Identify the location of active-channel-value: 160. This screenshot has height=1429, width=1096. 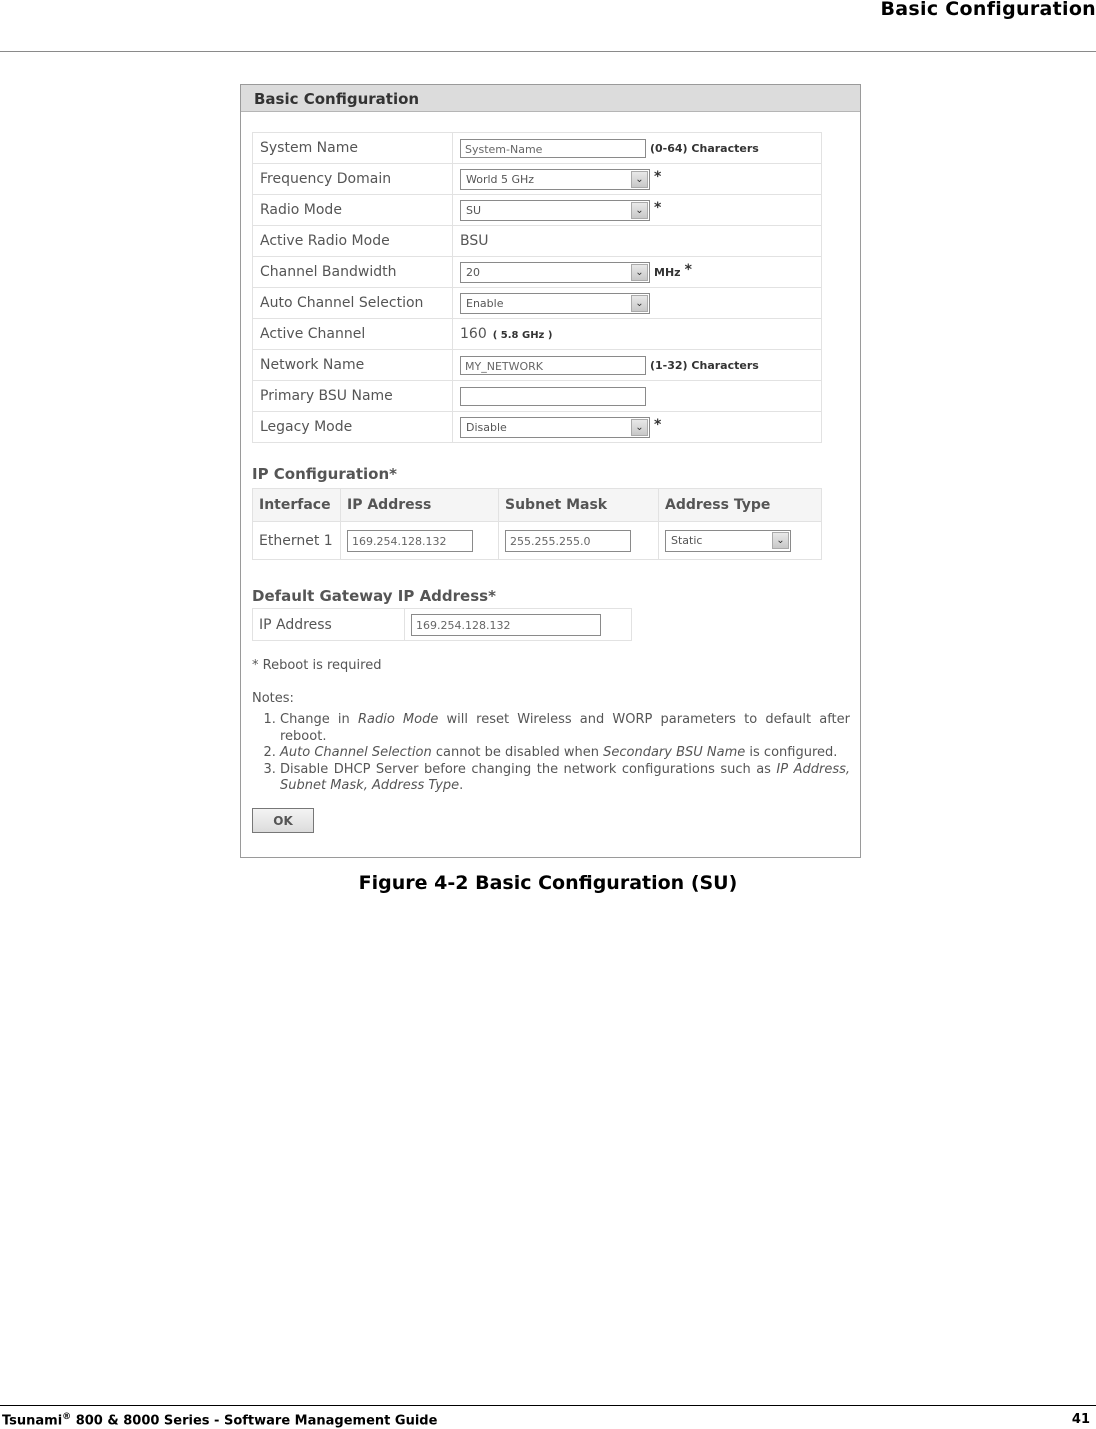
(473, 334).